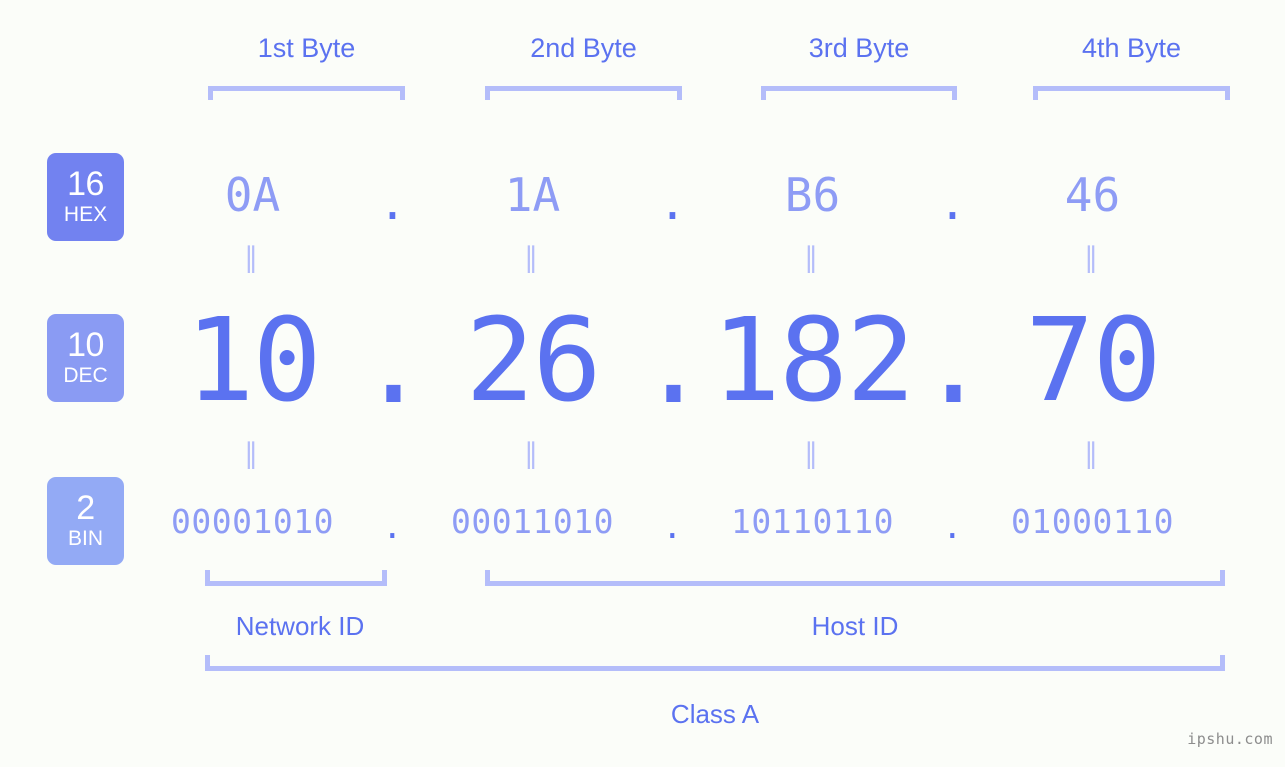 This screenshot has width=1285, height=767. What do you see at coordinates (1230, 739) in the screenshot?
I see `watermark: ipshu.com` at bounding box center [1230, 739].